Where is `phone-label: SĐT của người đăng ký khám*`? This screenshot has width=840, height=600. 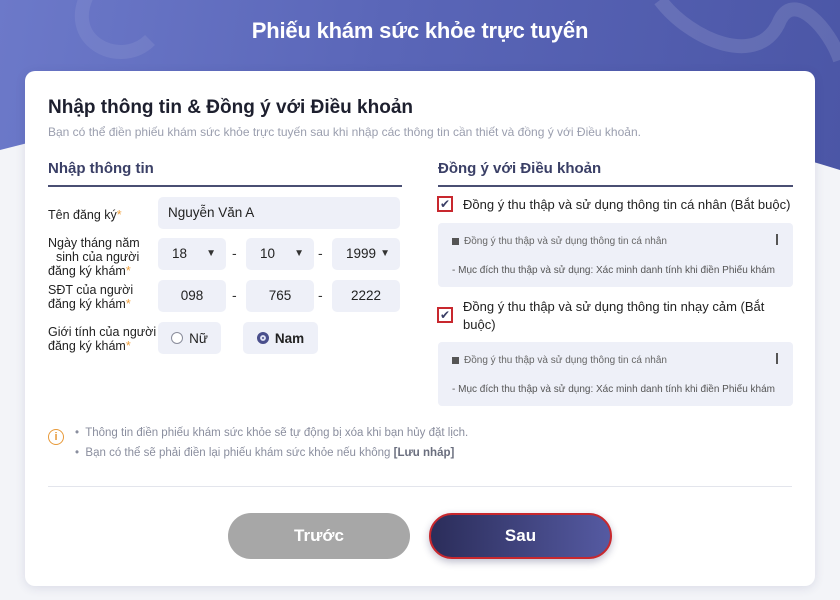 phone-label: SĐT của người đăng ký khám* is located at coordinates (91, 297).